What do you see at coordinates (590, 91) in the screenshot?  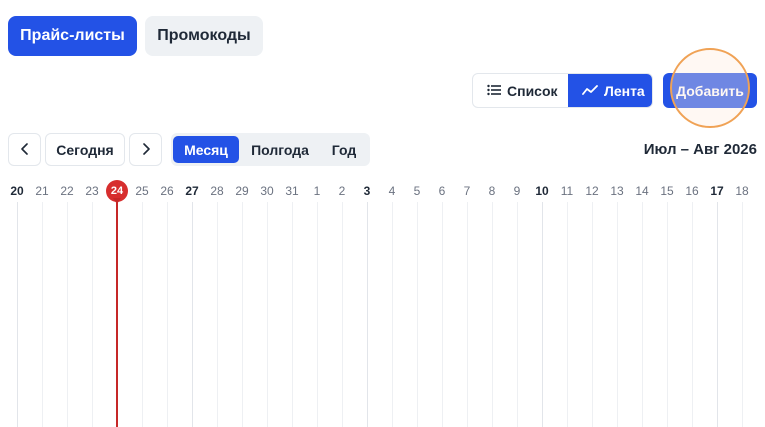 I see `trend-icon` at bounding box center [590, 91].